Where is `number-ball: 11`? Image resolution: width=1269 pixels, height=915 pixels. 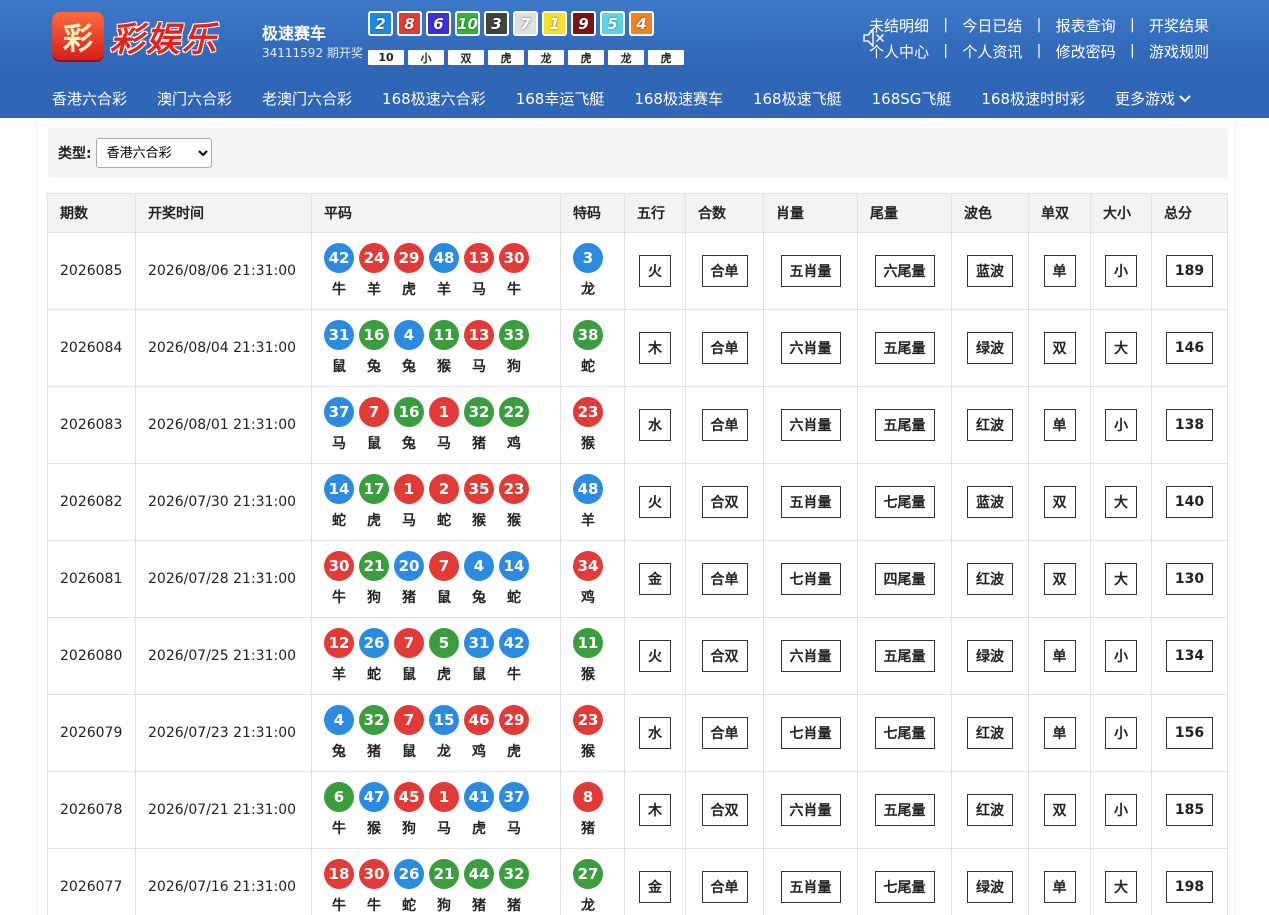 number-ball: 11 is located at coordinates (444, 335).